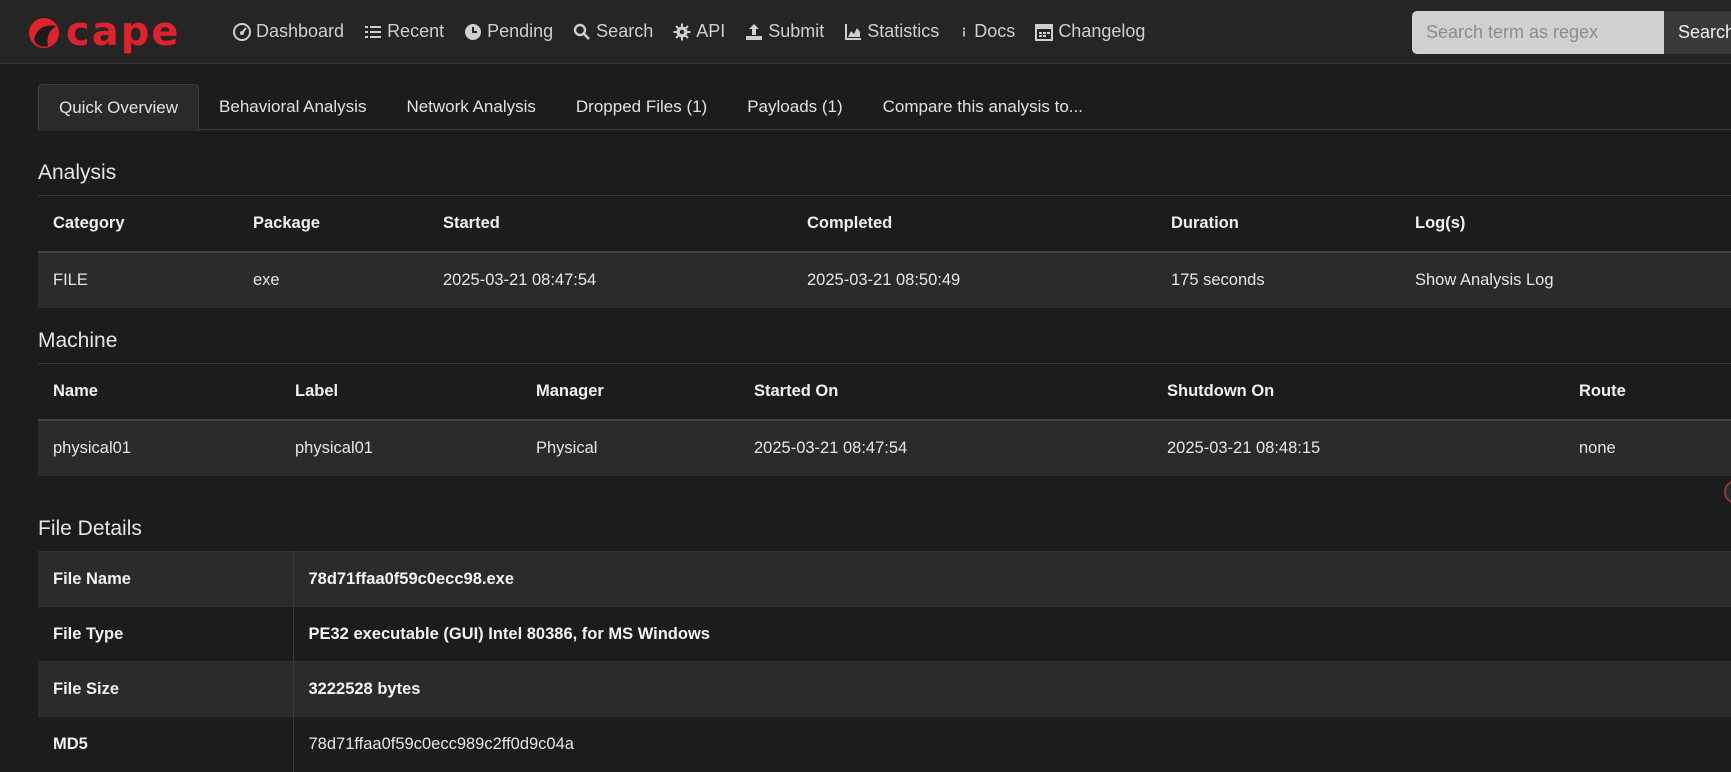 Image resolution: width=1731 pixels, height=772 pixels. I want to click on nav-item-submit: Submit, so click(784, 31).